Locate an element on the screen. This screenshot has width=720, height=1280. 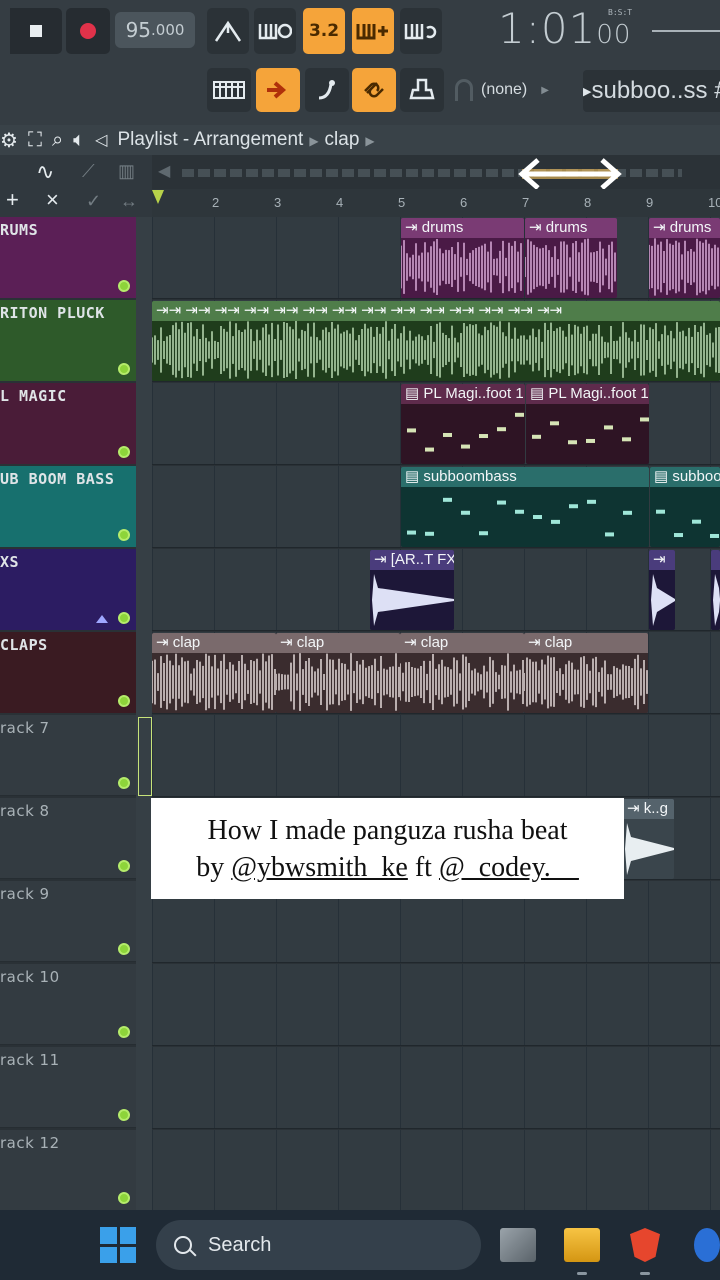
track-header: RUMS is located at coordinates (68, 257).